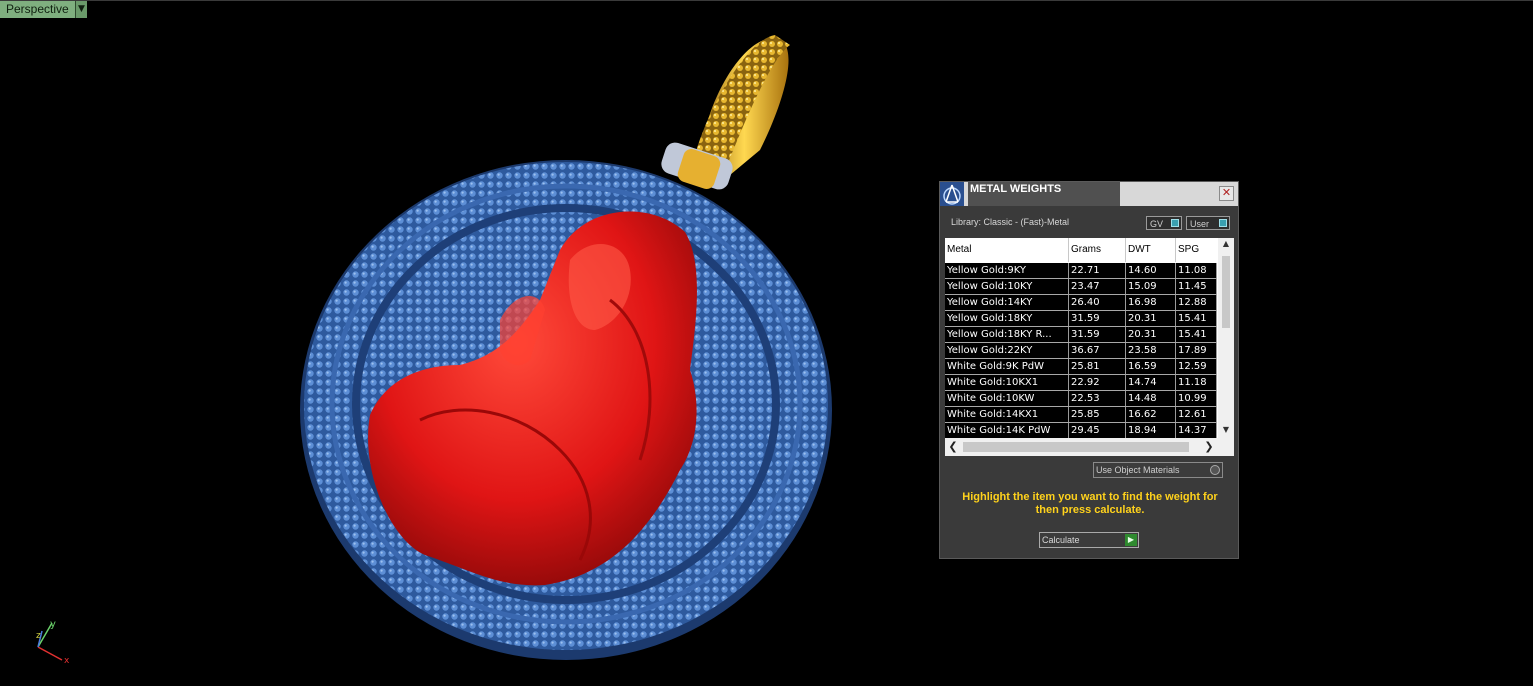  What do you see at coordinates (1151, 270) in the screenshot?
I see `dwt-cell: 14.60` at bounding box center [1151, 270].